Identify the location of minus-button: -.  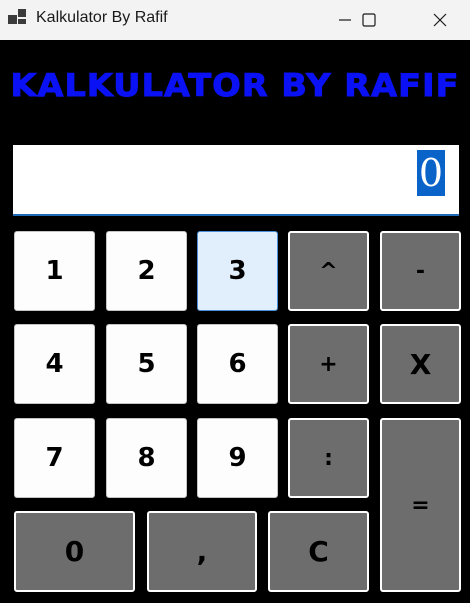
(420, 271).